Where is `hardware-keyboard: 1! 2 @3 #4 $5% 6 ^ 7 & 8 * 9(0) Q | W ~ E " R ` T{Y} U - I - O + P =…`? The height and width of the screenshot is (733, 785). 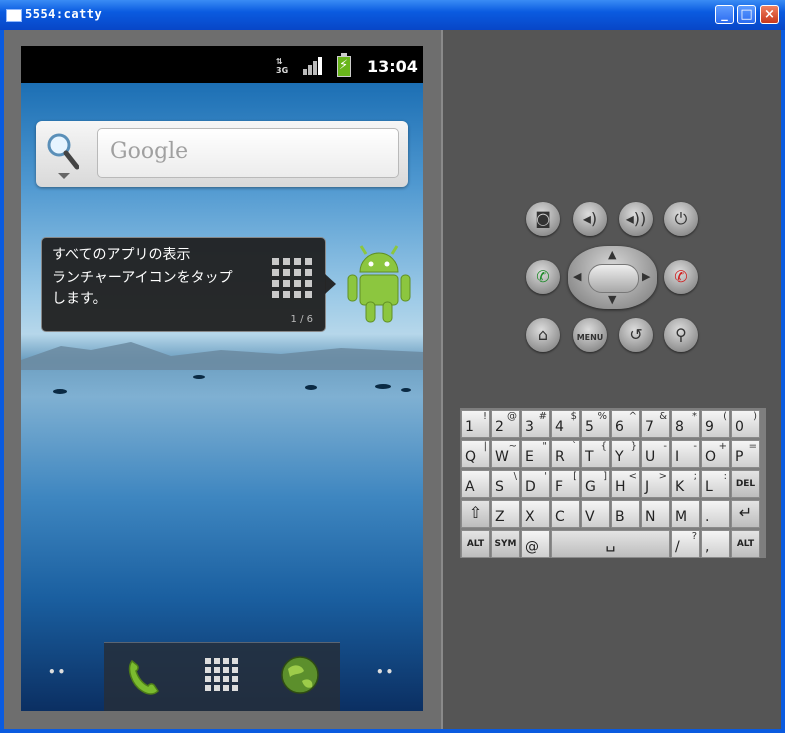
hardware-keyboard: 1! 2 @3 #4 $5% 6 ^ 7 & 8 * 9(0) Q | W ~ E " R ` T{Y} U - I - O + P =… is located at coordinates (613, 483).